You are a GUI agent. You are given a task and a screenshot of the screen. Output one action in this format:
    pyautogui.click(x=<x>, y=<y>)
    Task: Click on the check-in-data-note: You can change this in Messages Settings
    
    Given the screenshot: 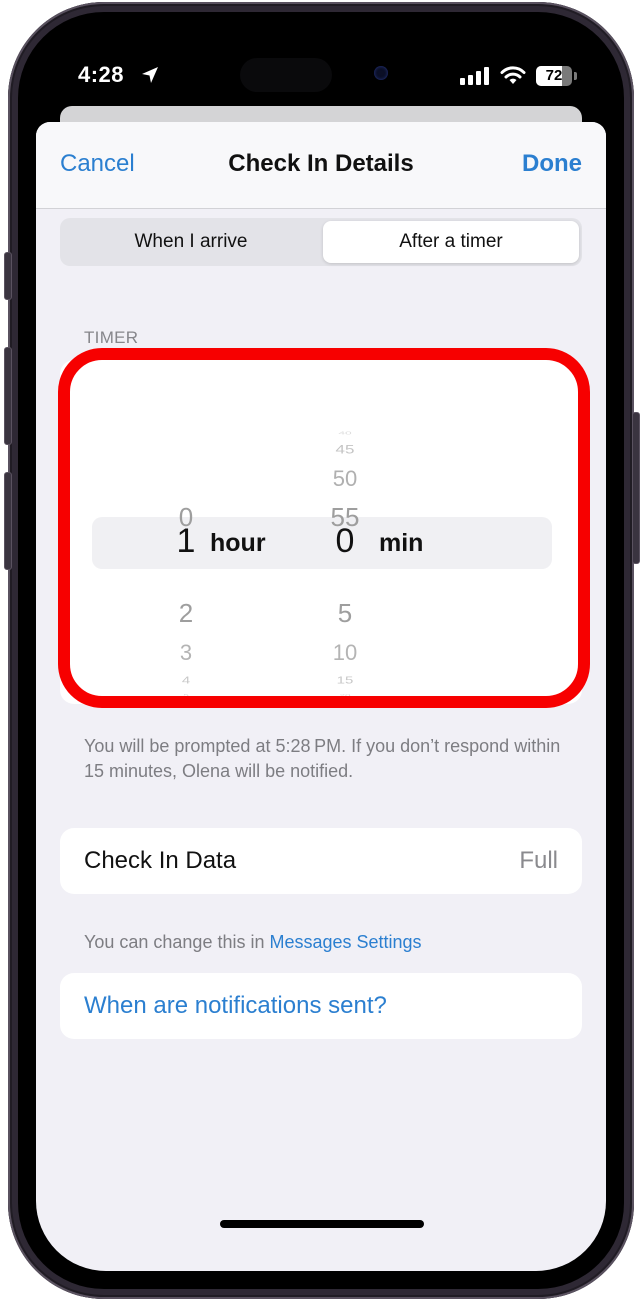 What is the action you would take?
    pyautogui.click(x=253, y=942)
    